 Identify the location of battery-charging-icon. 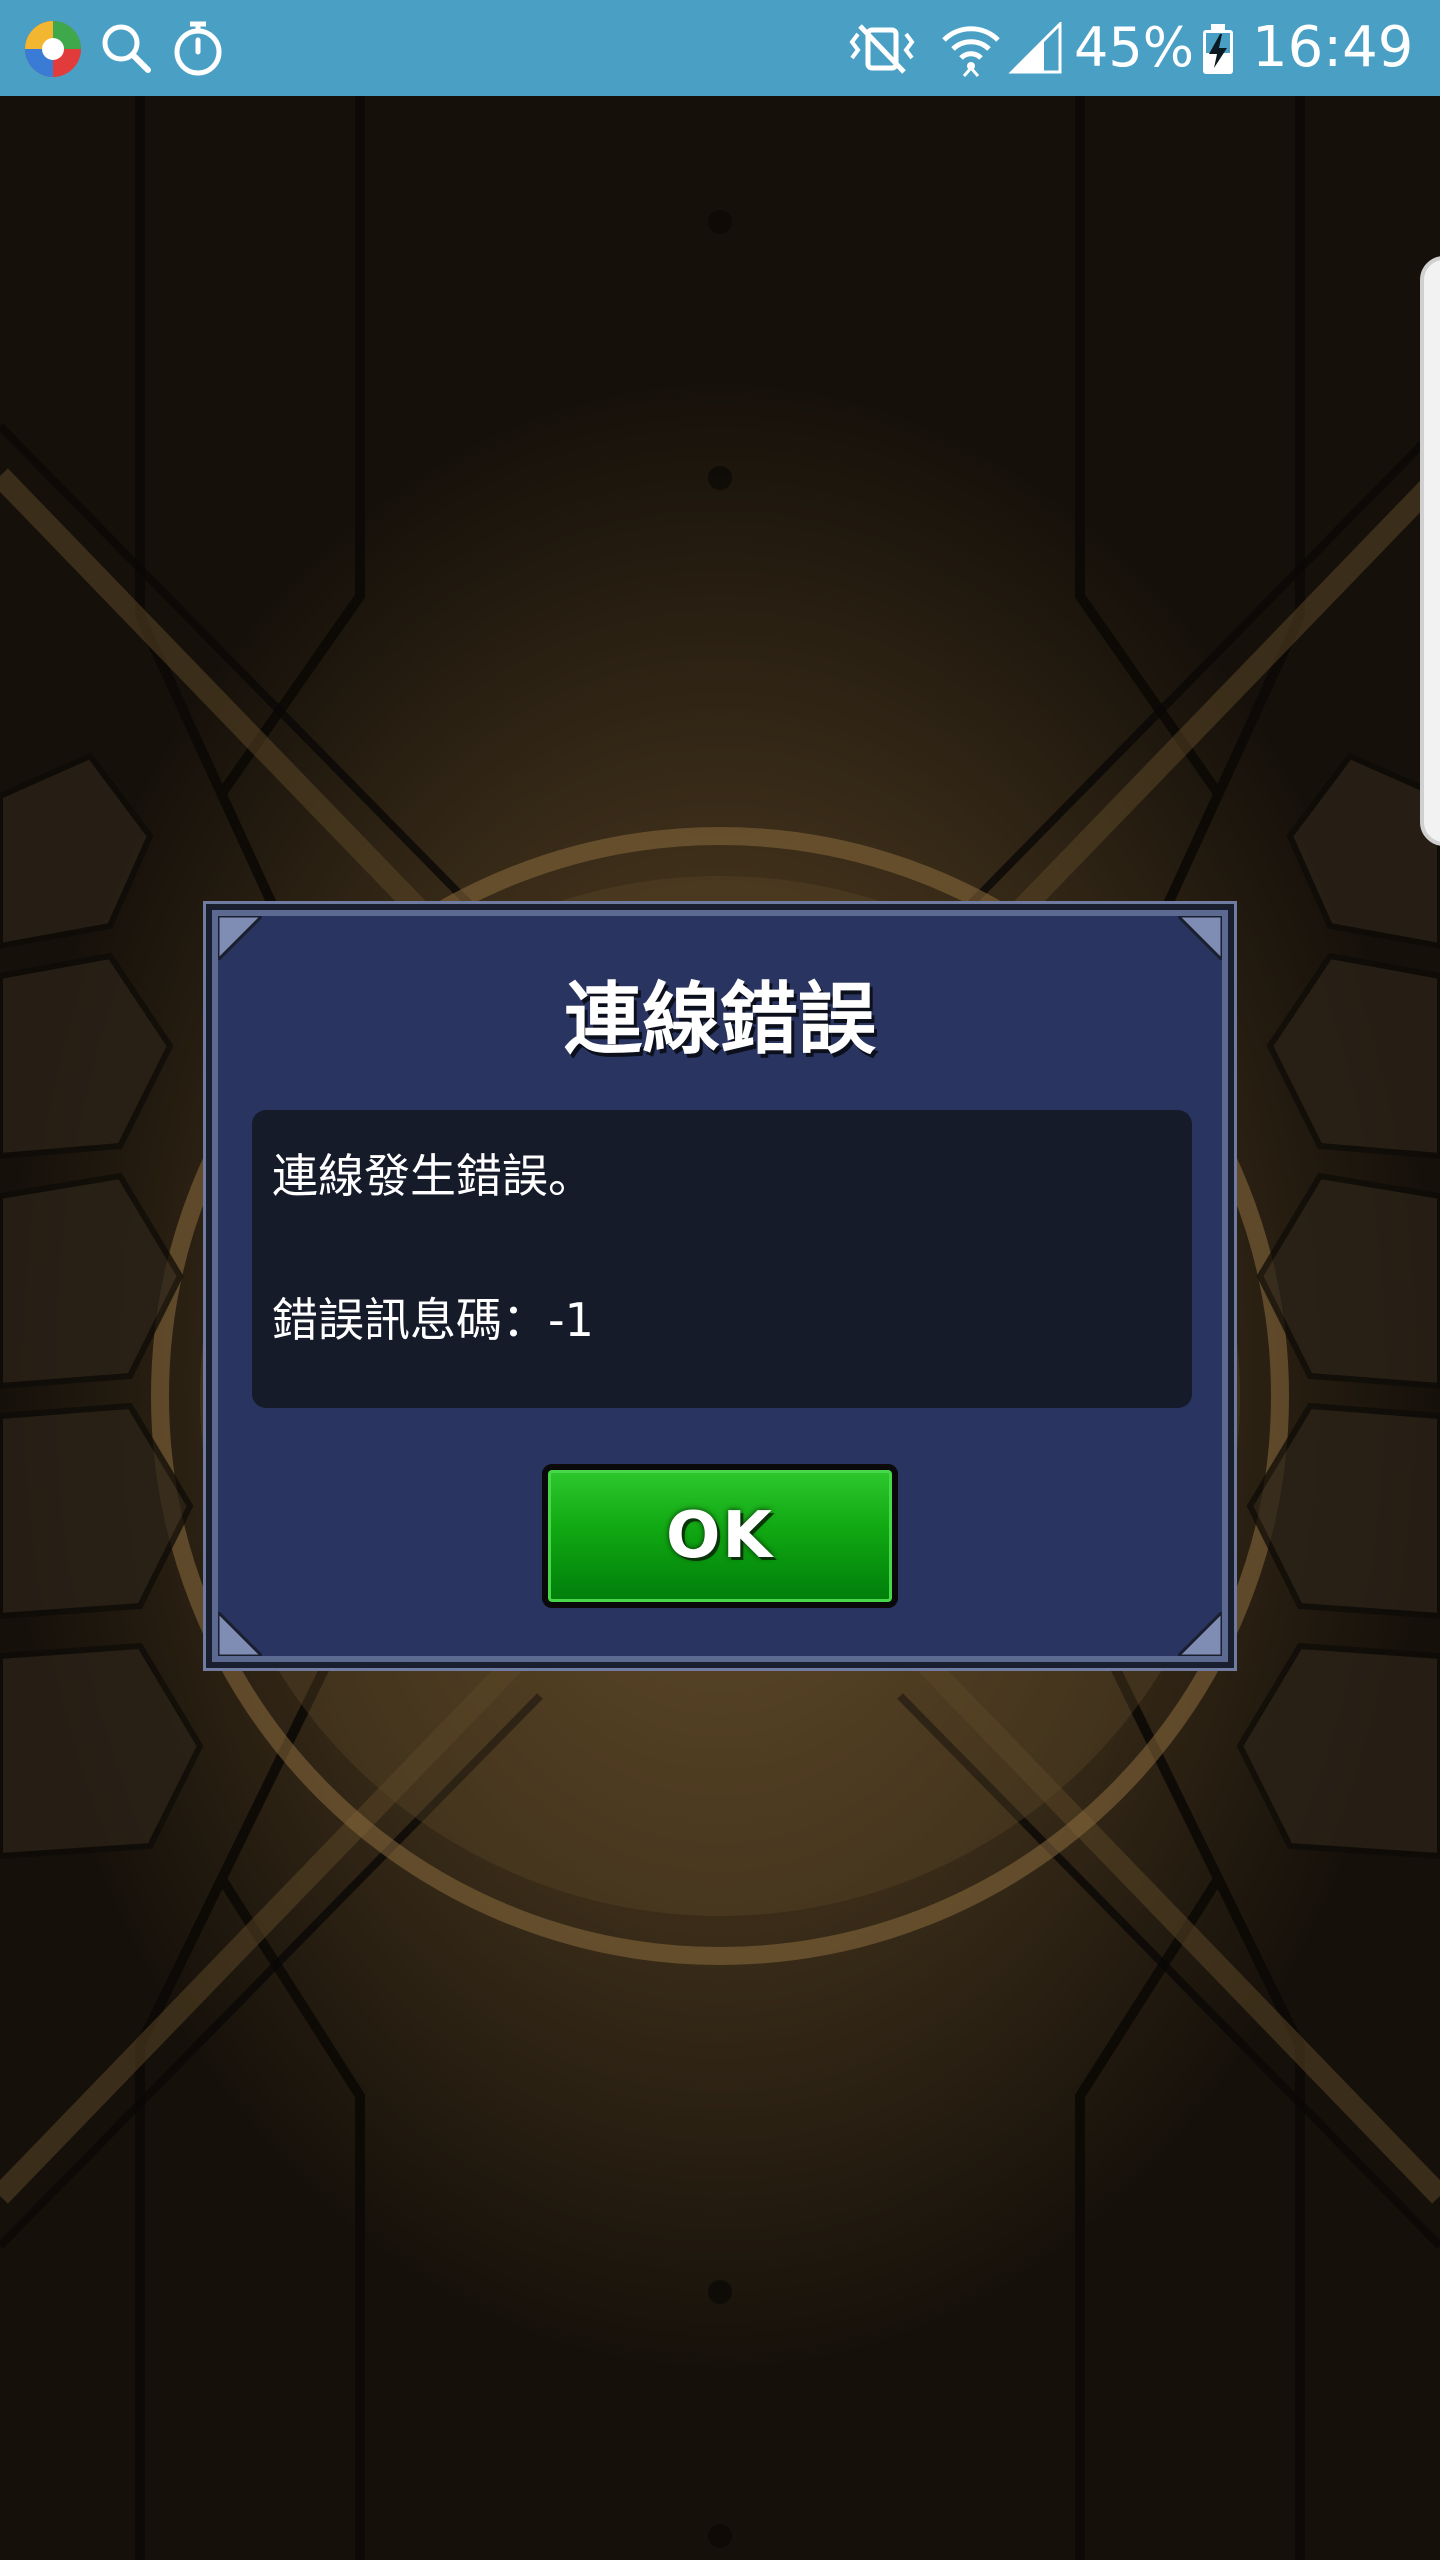
(1218, 49).